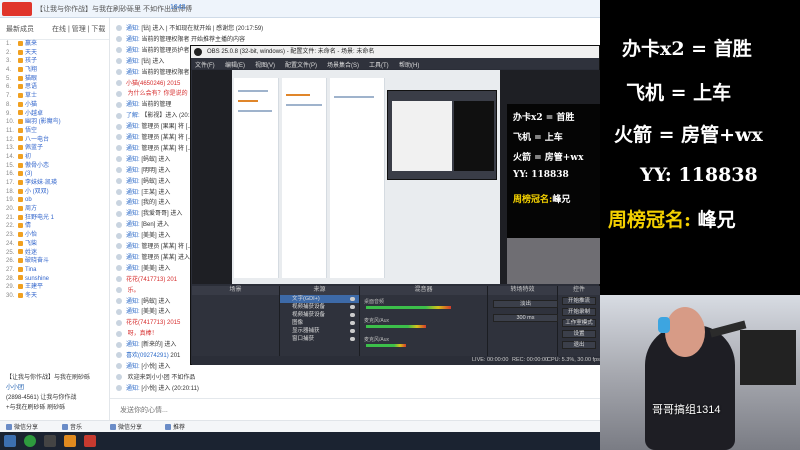 Image resolution: width=800 pixels, height=450 pixels. I want to click on chat-taskbar-icon, so click(90, 441).